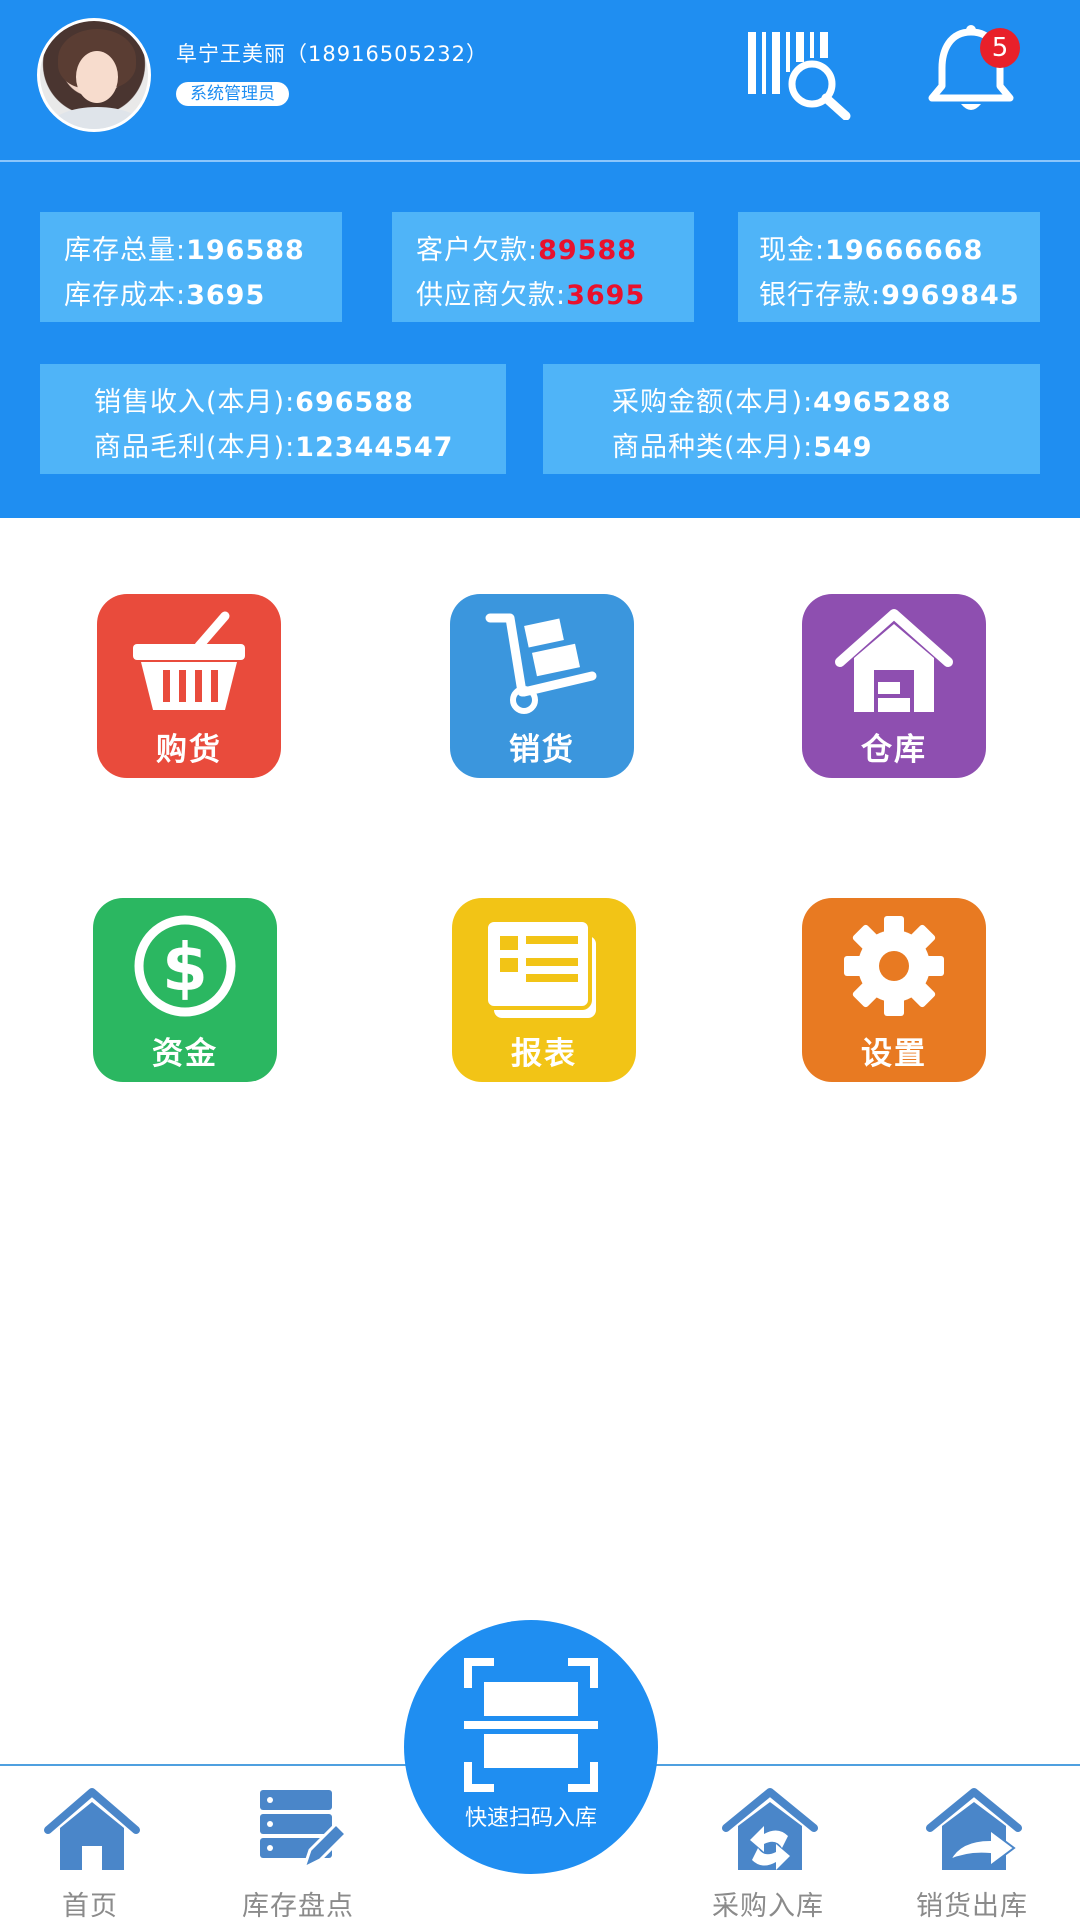 The image size is (1080, 1923). What do you see at coordinates (791, 419) in the screenshot?
I see `stat-box-purchase: 采购金额(本月):4965288 商品种类(本月):549` at bounding box center [791, 419].